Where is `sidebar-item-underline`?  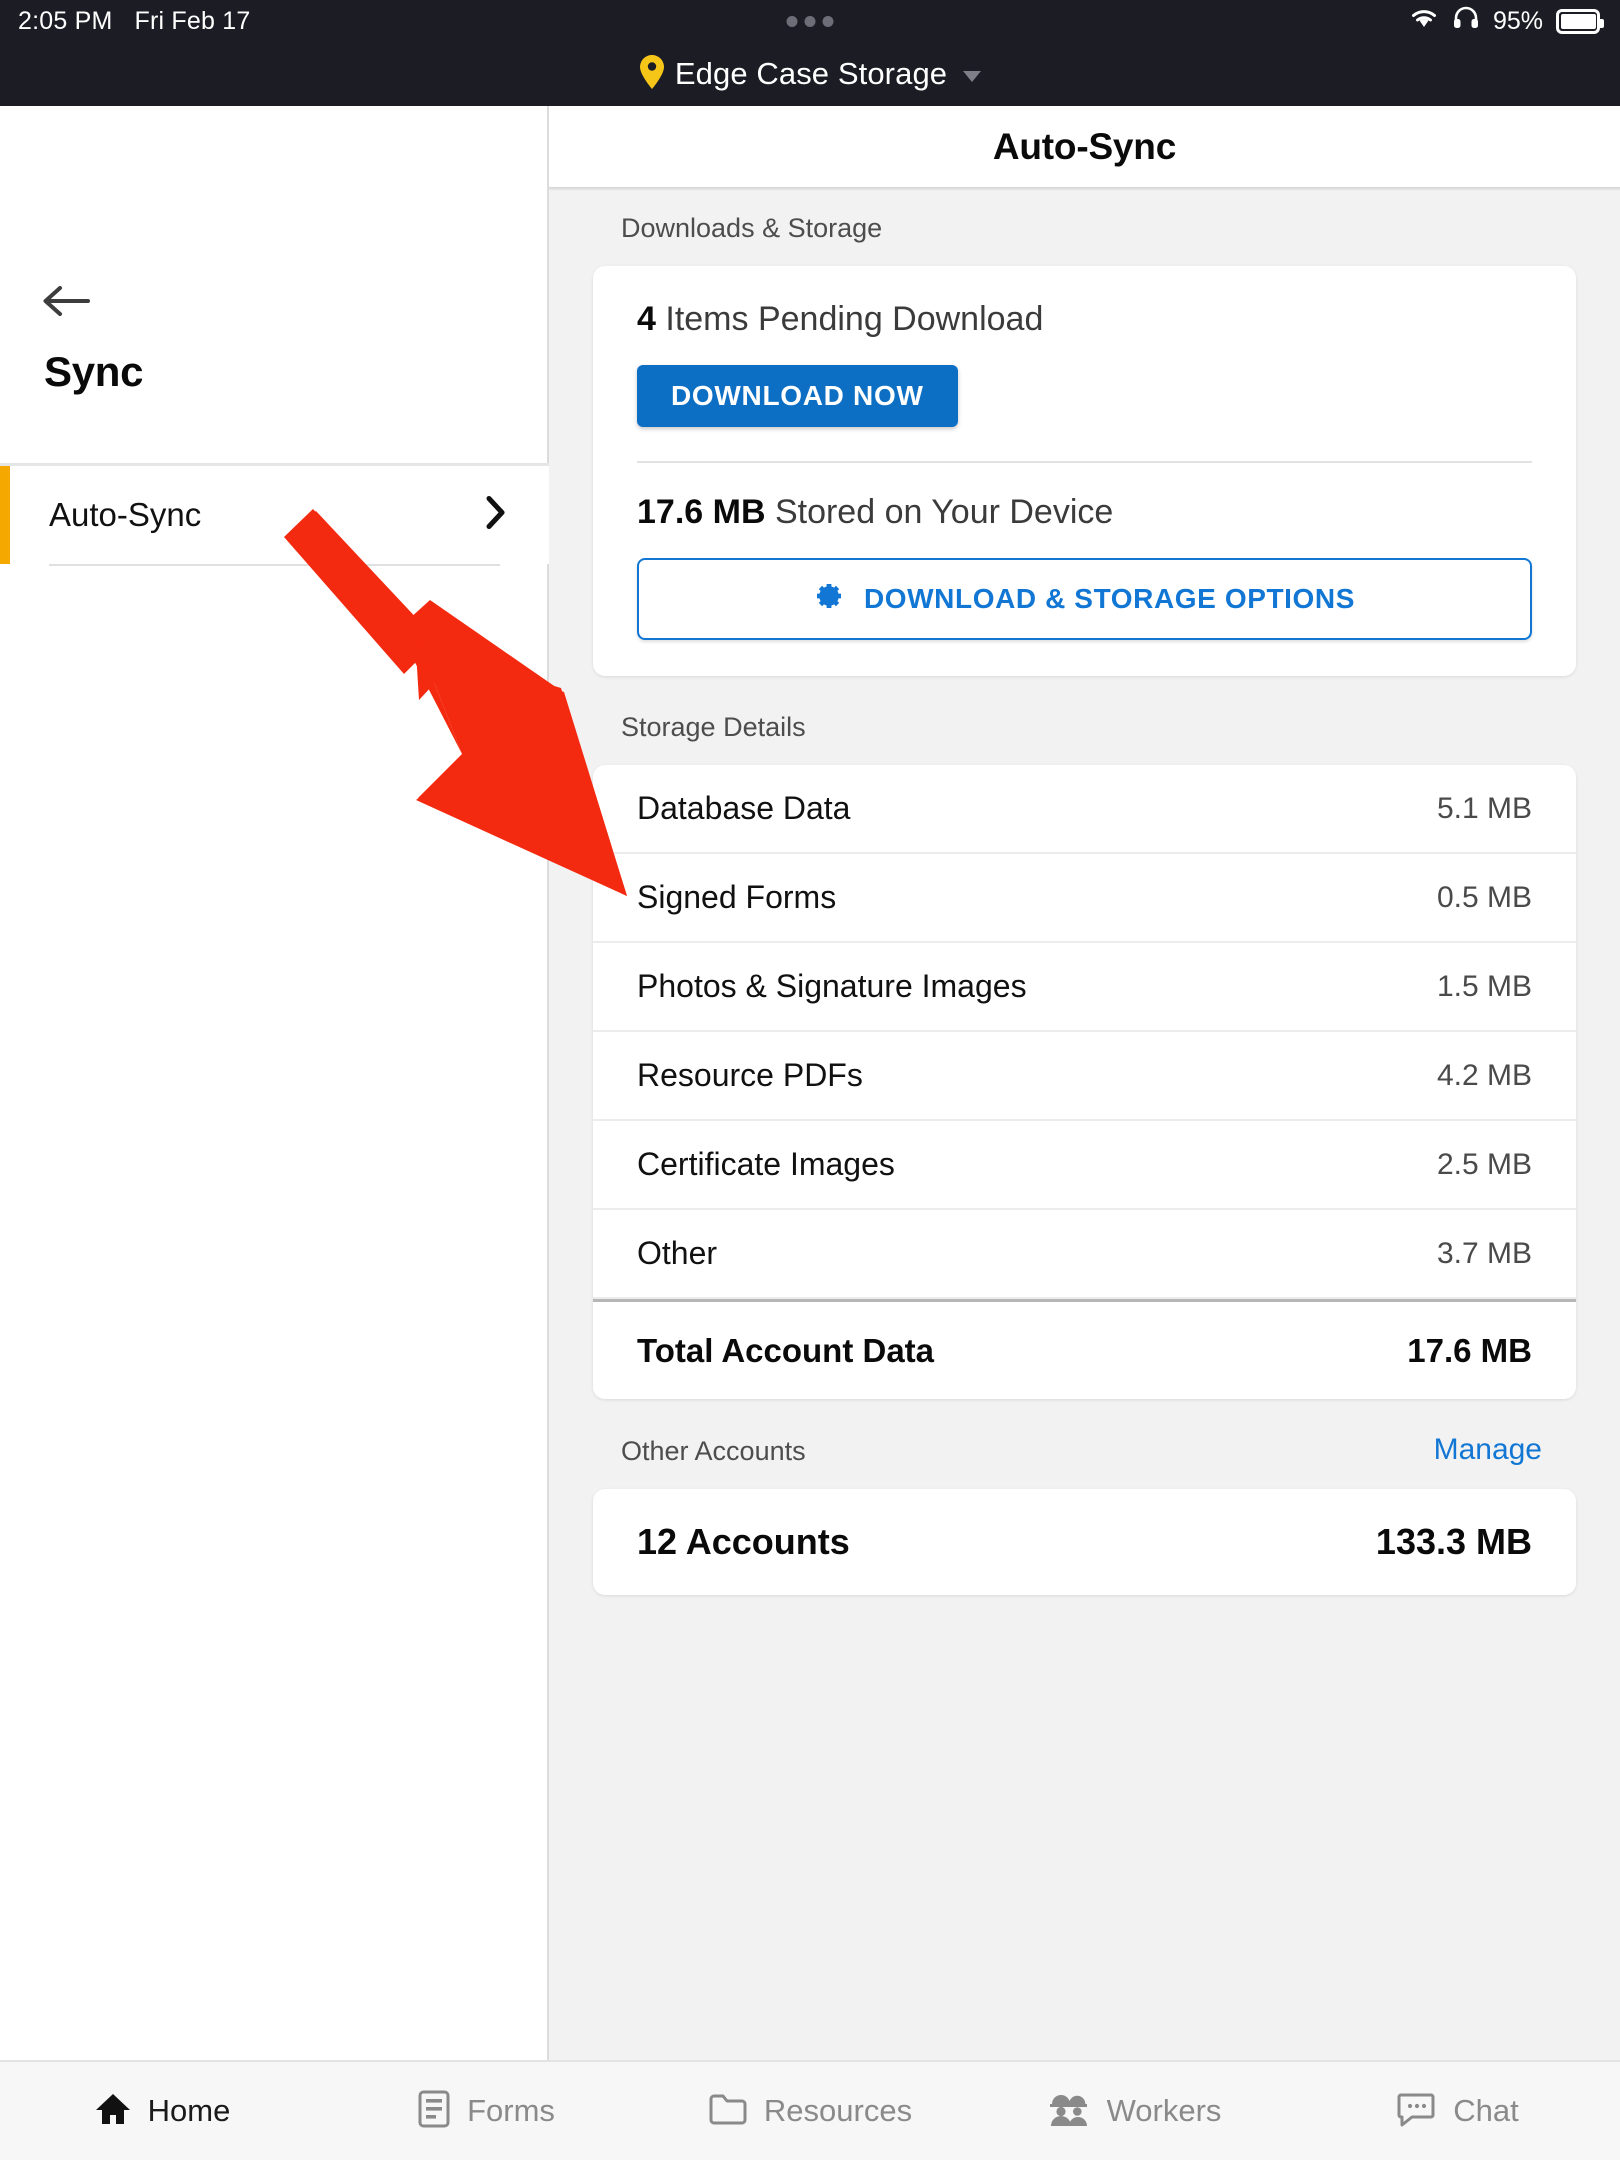 sidebar-item-underline is located at coordinates (274, 565).